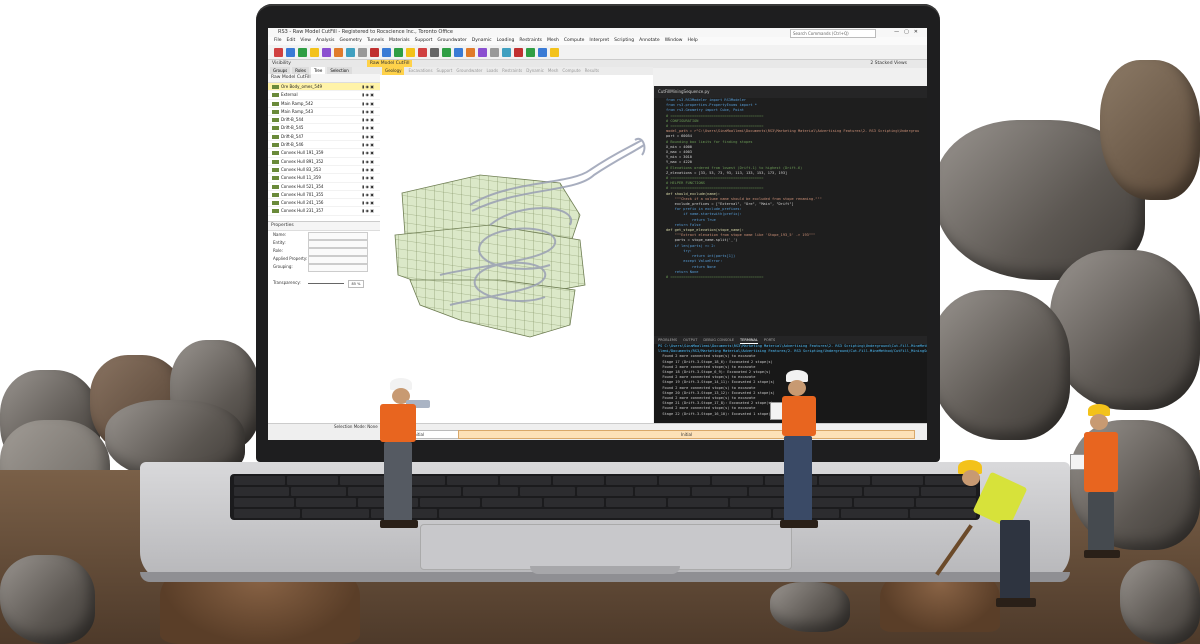  What do you see at coordinates (749, 340) in the screenshot?
I see `terminal-tab-terminal: TERMINAL` at bounding box center [749, 340].